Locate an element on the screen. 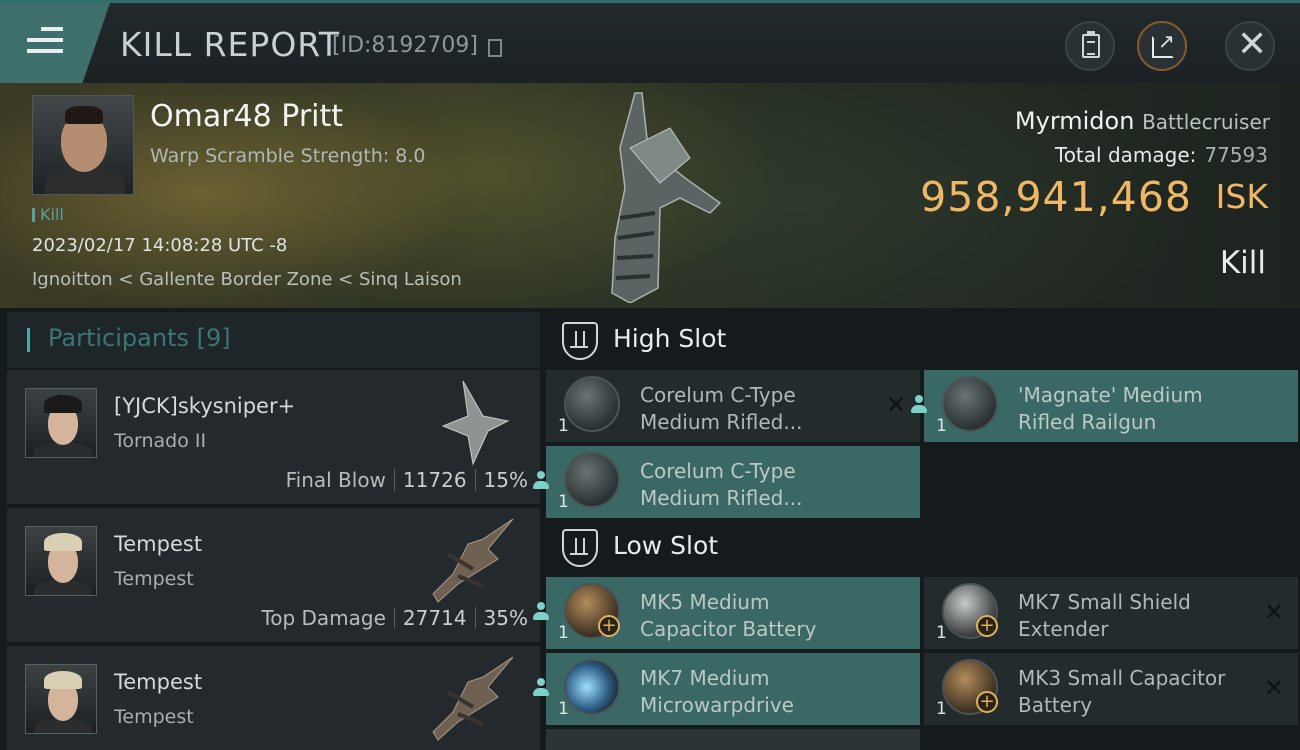  module-name: MK3 Small Capacitor Battery is located at coordinates (1122, 691).